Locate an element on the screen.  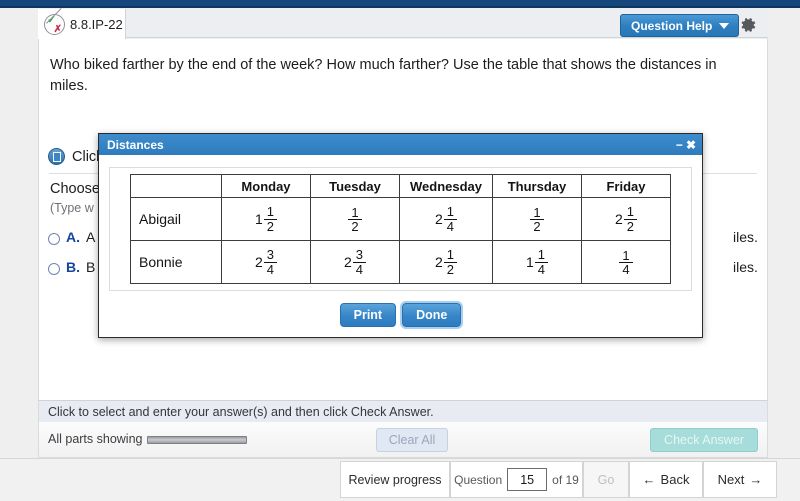
cell-abigail-friday: 212 is located at coordinates (626, 219).